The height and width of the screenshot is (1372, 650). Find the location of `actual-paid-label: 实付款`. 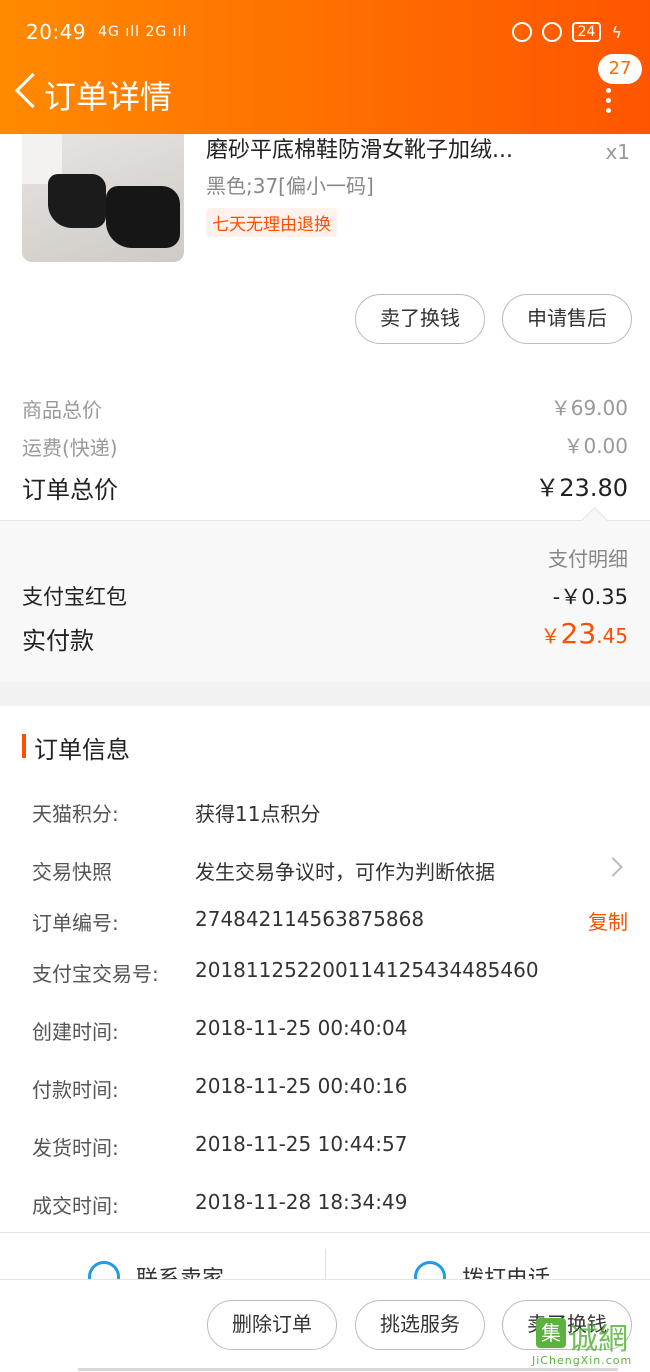

actual-paid-label: 实付款 is located at coordinates (58, 641).